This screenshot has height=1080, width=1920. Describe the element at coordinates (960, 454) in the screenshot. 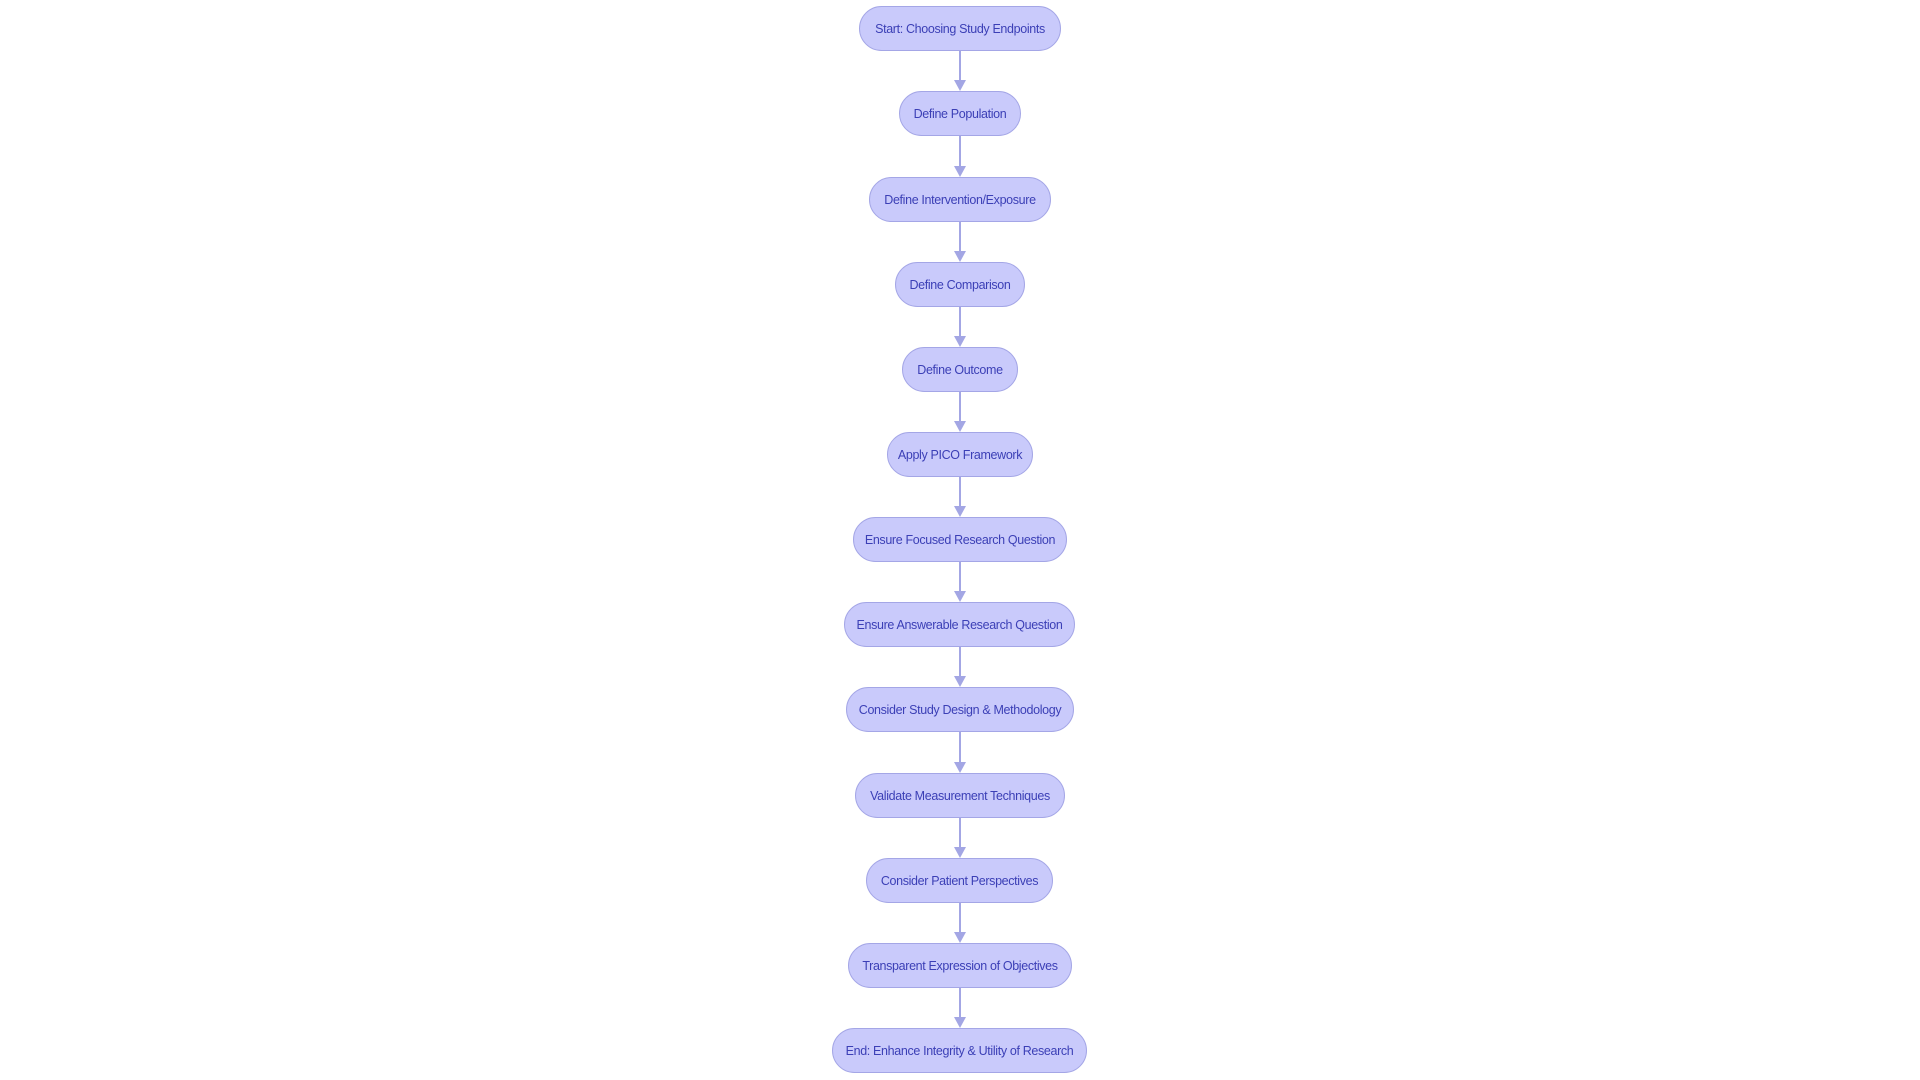

I see `node-apply-pico: Apply PICO Framework` at that location.